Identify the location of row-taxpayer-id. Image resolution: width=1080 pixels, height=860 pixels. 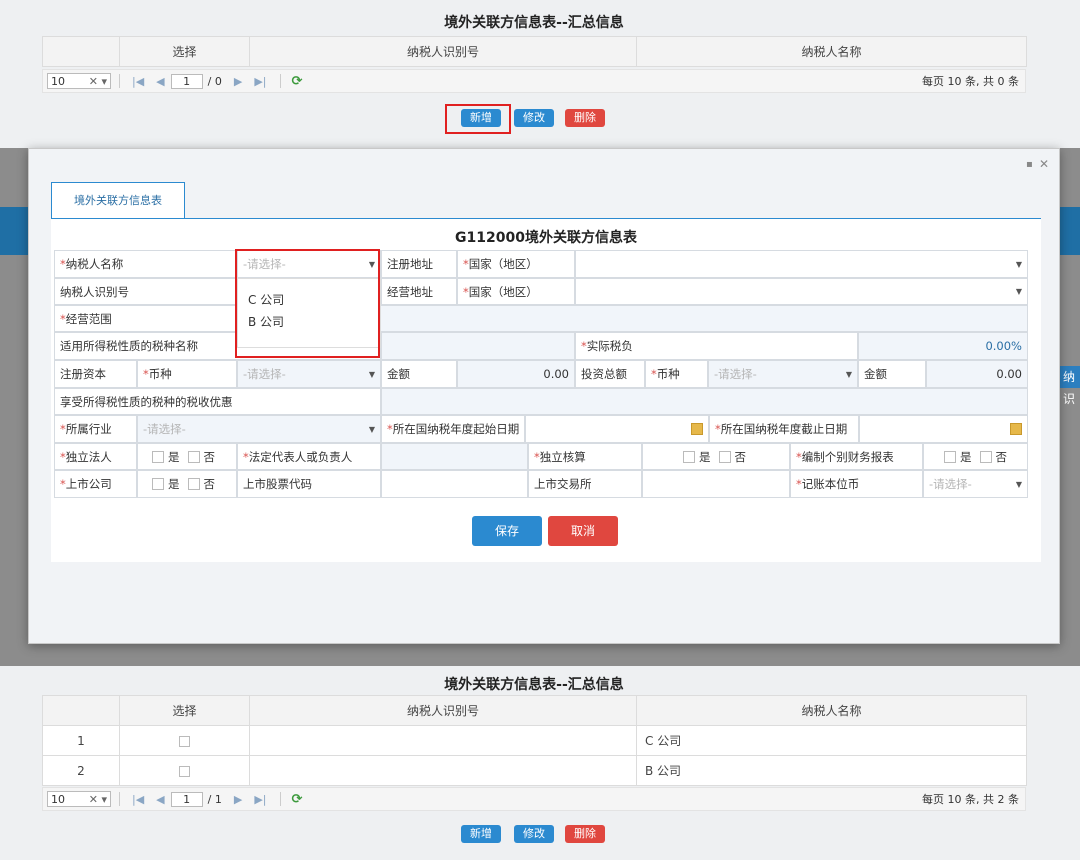
(443, 740).